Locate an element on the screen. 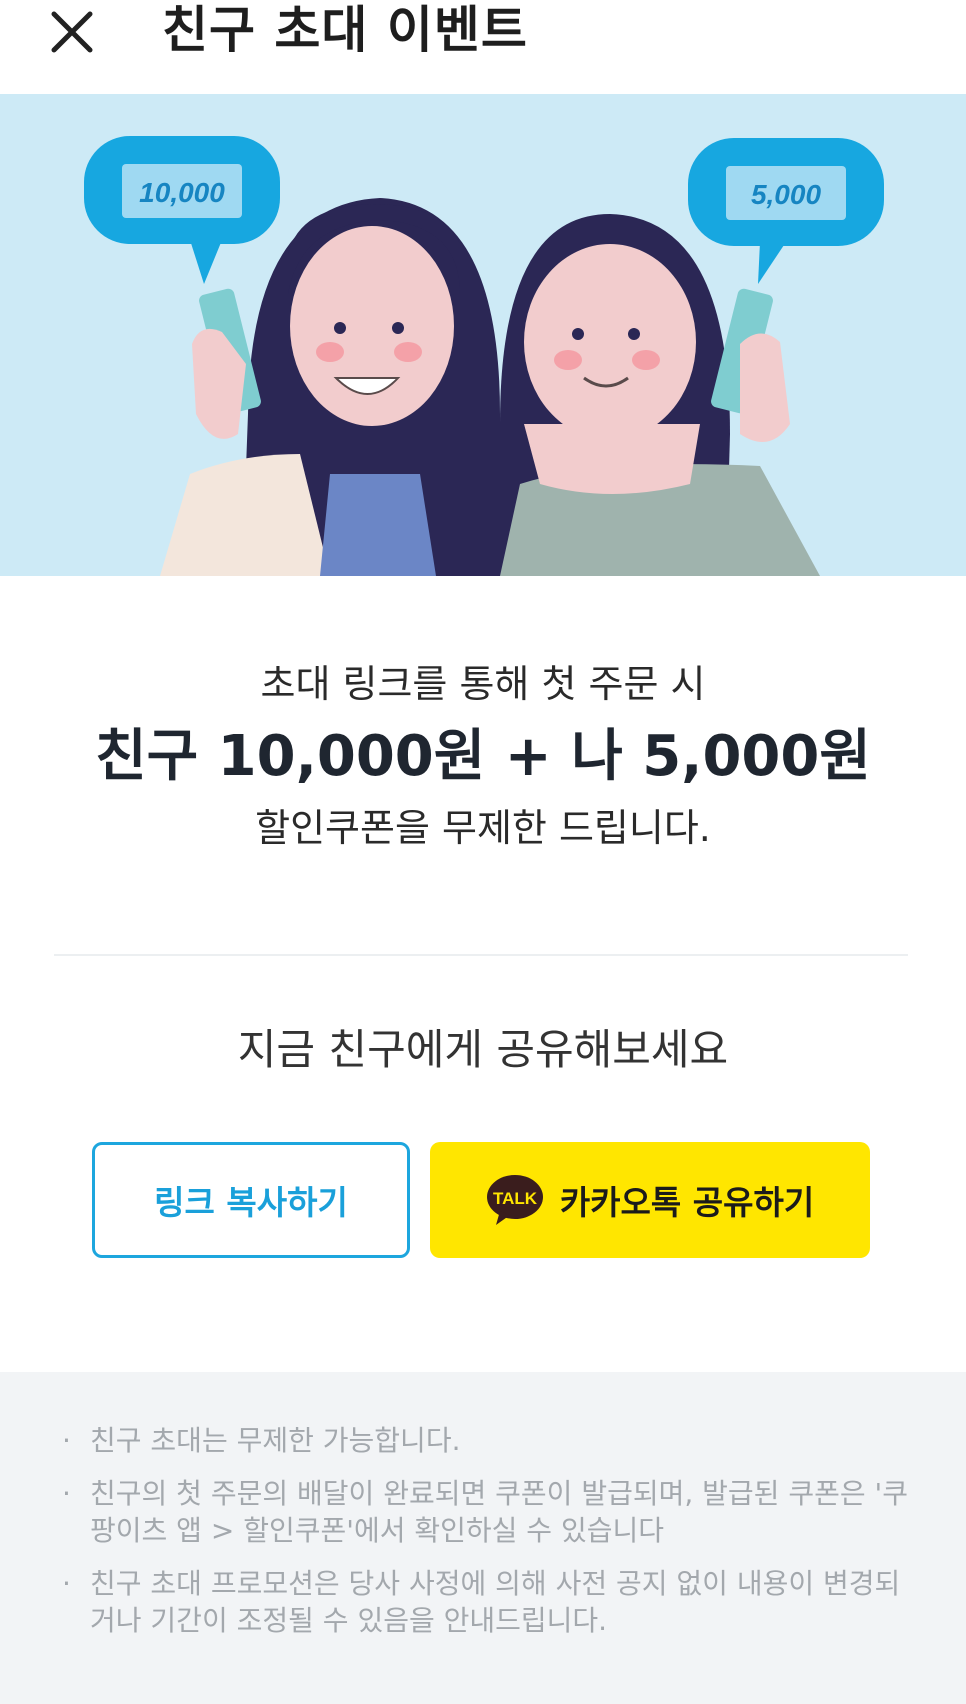 This screenshot has height=1704, width=966. promo-headline: 친구 10,000원 + 나 5,000원 is located at coordinates (483, 756).